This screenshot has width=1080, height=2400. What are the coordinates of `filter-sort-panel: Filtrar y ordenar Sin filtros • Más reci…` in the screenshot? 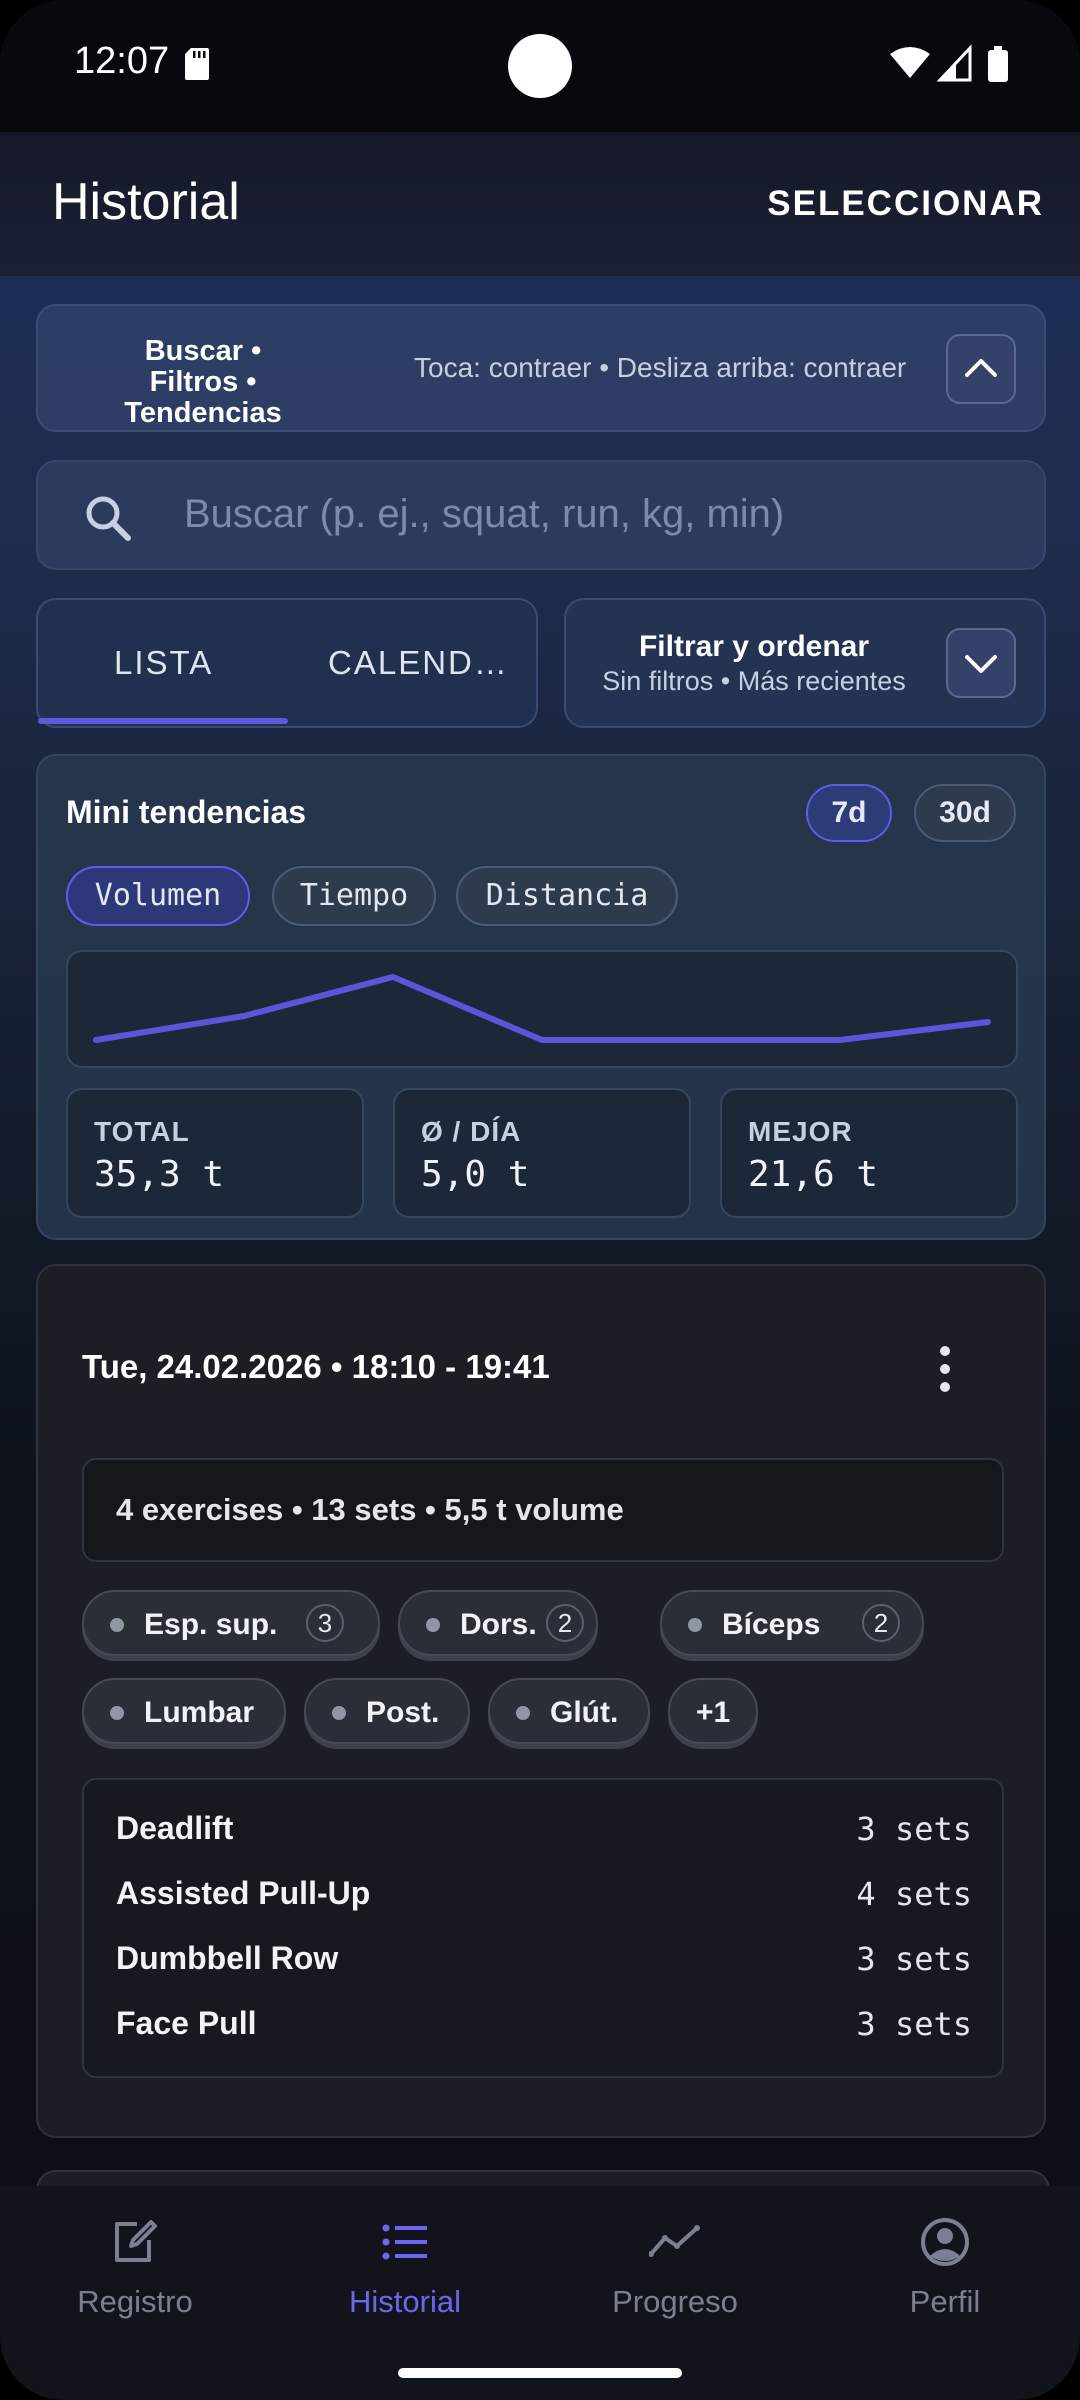 It's located at (805, 663).